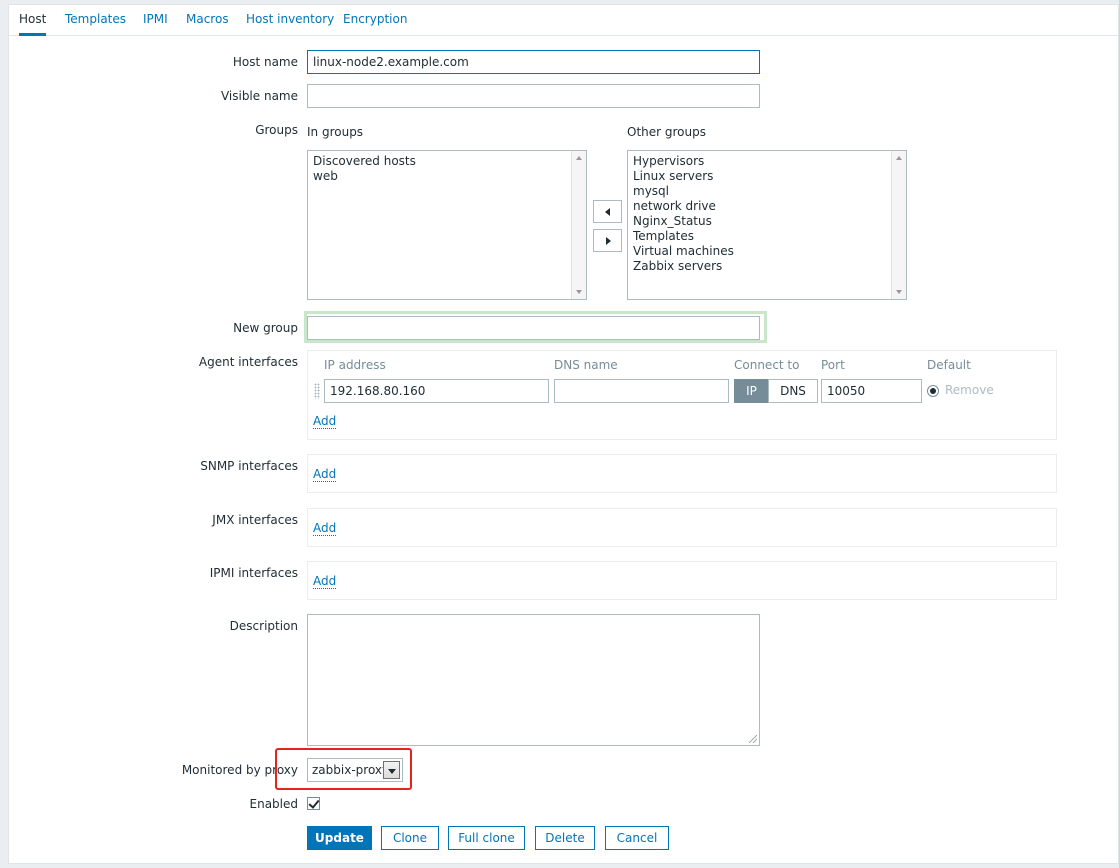 The image size is (1119, 868). What do you see at coordinates (253, 573) in the screenshot?
I see `ipmi-interfaces-label: IPMI interfaces` at bounding box center [253, 573].